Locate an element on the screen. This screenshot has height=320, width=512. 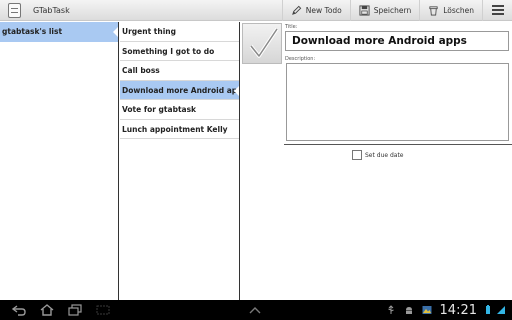
due-date-row: Set due date is located at coordinates (378, 155).